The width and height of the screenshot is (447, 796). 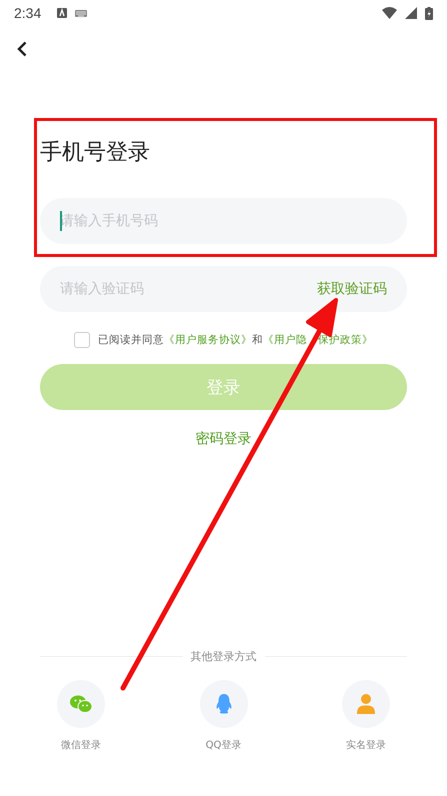 What do you see at coordinates (208, 340) in the screenshot?
I see `service-agreement-link: 《用户服务协议》` at bounding box center [208, 340].